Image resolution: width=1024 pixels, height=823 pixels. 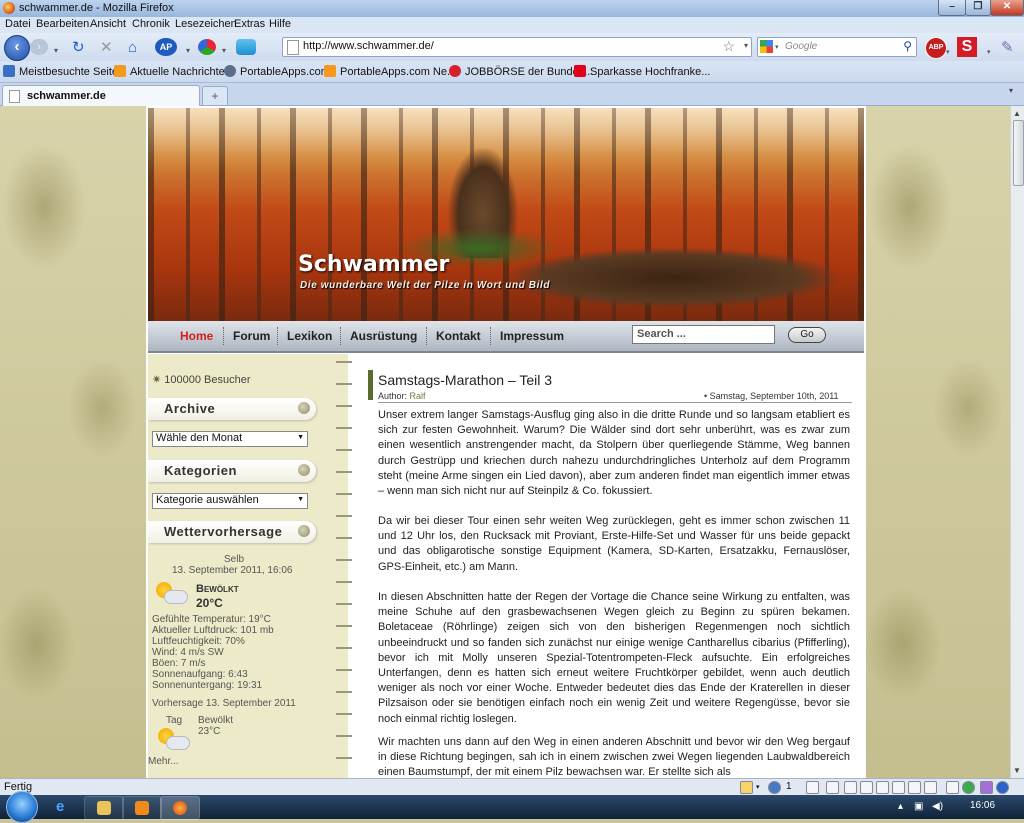 I want to click on nav-home: Home, so click(x=196, y=336).